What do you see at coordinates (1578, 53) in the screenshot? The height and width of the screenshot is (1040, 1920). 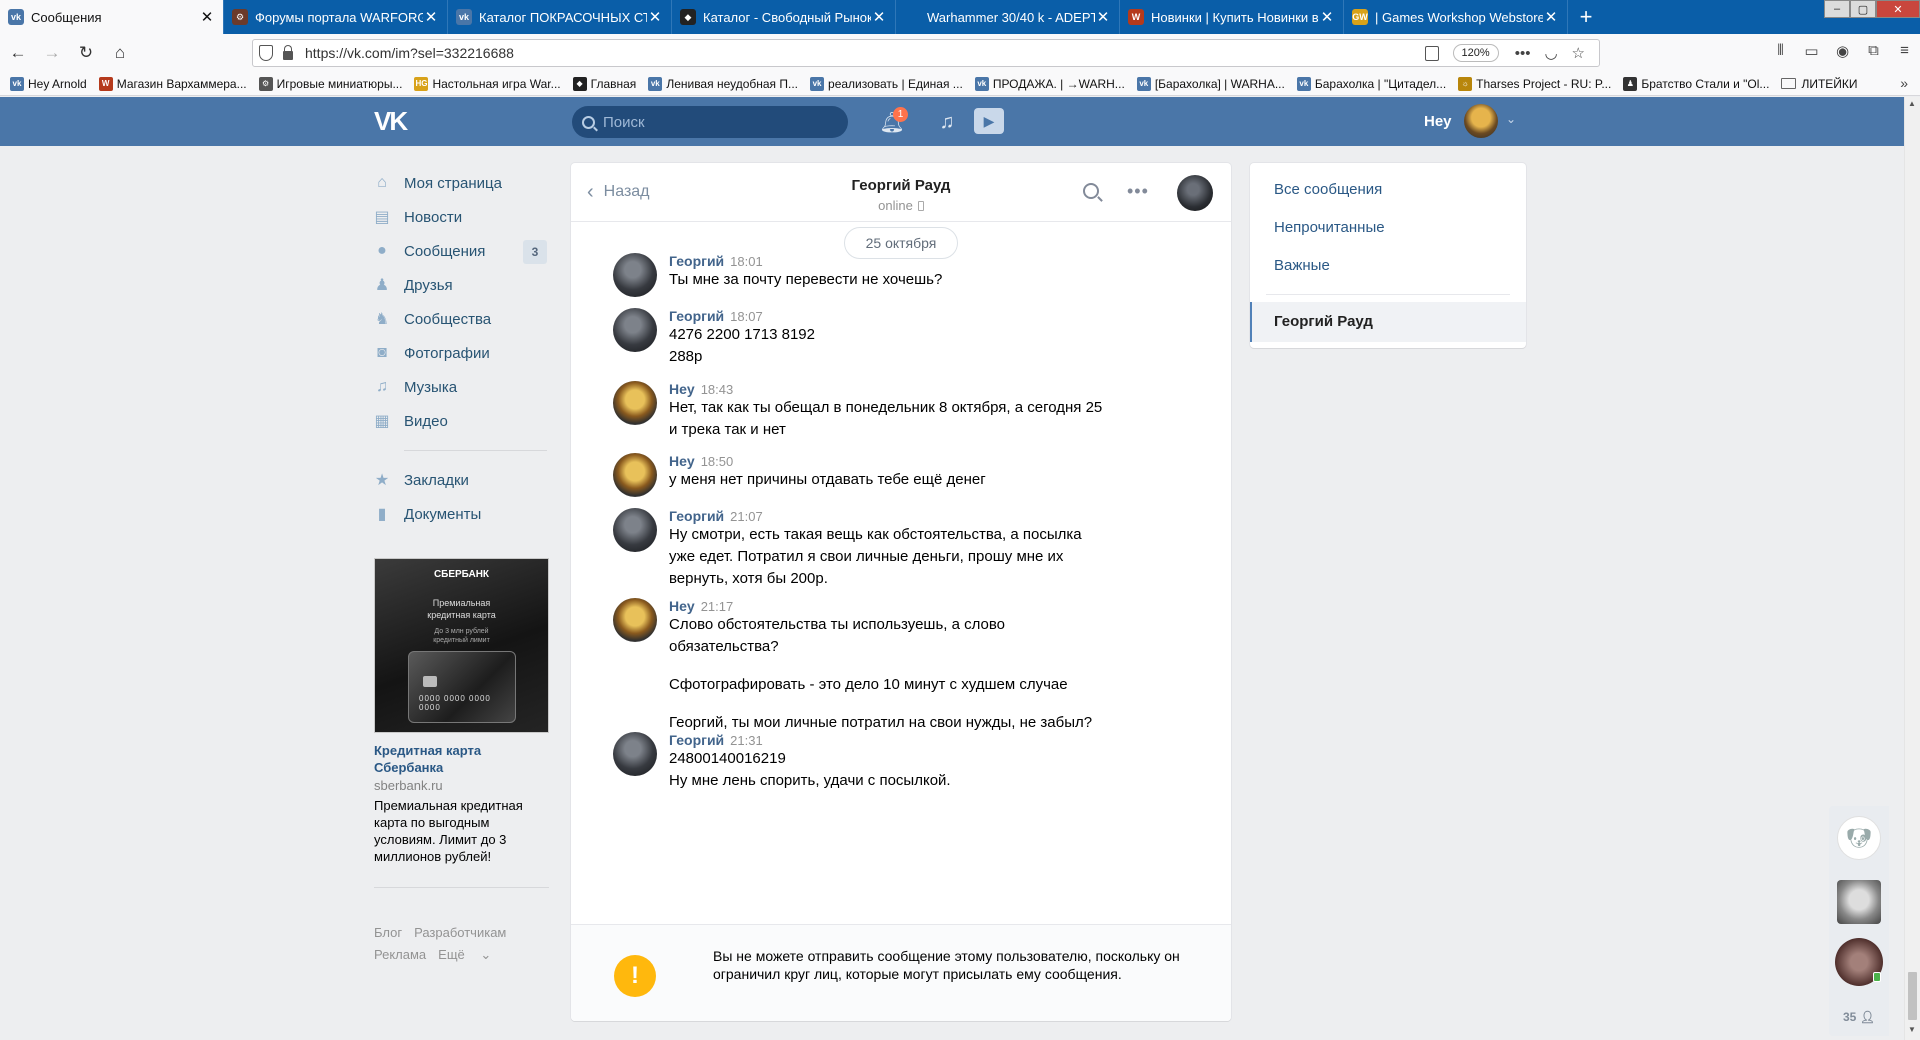 I see `bookmark-star-icon: ☆` at bounding box center [1578, 53].